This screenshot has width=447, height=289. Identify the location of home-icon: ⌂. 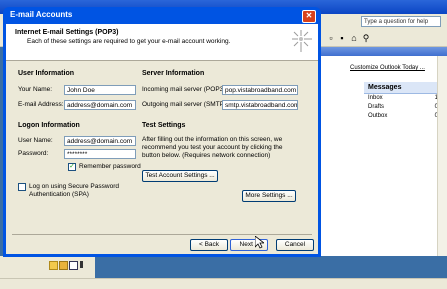
(354, 38).